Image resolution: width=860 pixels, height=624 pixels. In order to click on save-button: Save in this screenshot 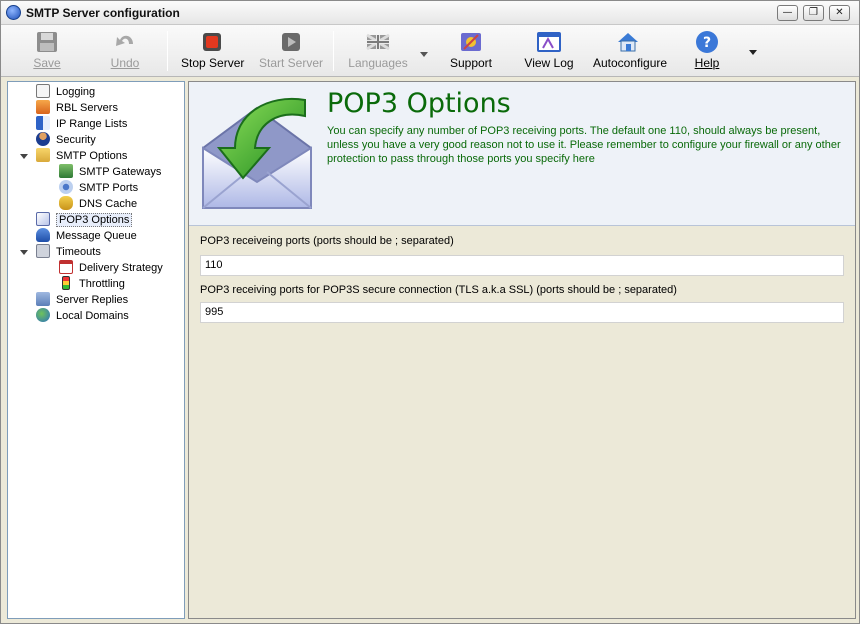, I will do `click(47, 51)`.